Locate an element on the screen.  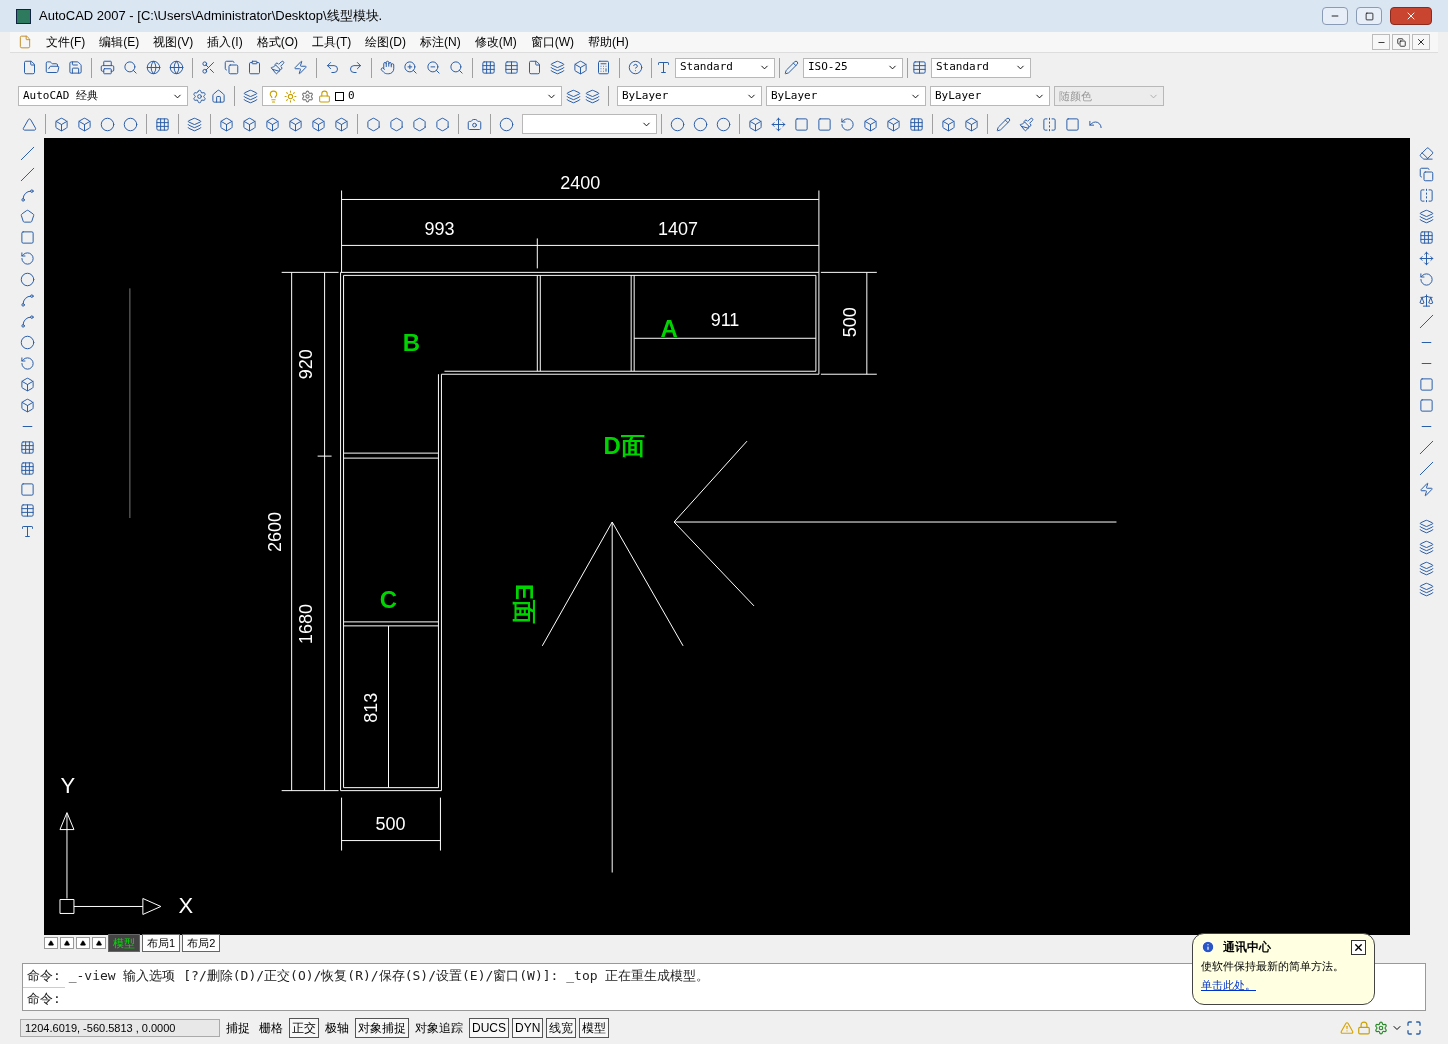
scissors-icon is located at coordinates (208, 67).